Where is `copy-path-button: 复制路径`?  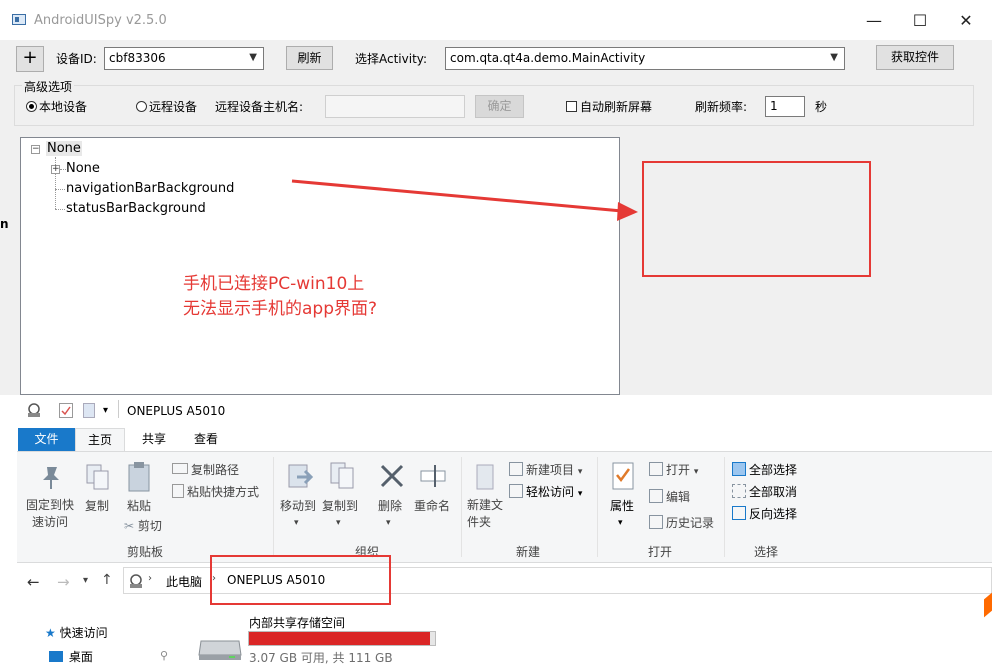
copy-path-button: 复制路径 is located at coordinates (205, 469).